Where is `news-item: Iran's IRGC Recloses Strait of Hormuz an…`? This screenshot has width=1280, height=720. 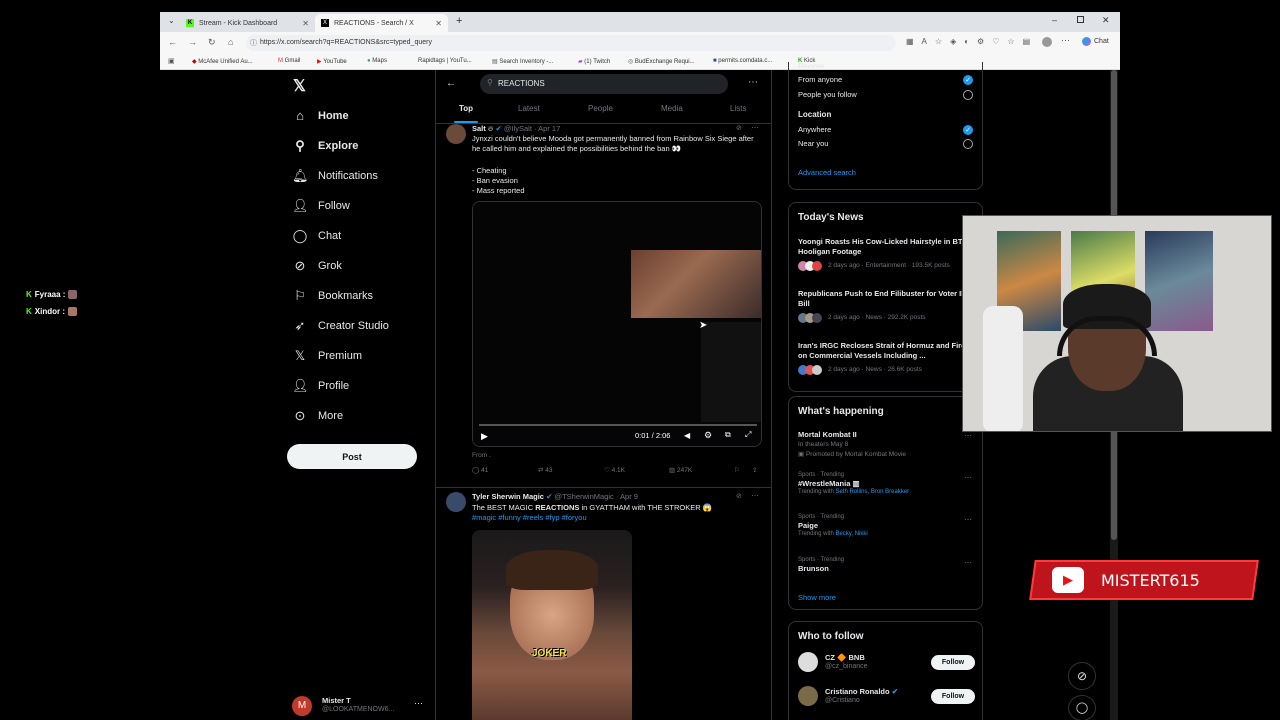 news-item: Iran's IRGC Recloses Strait of Hormuz an… is located at coordinates (888, 358).